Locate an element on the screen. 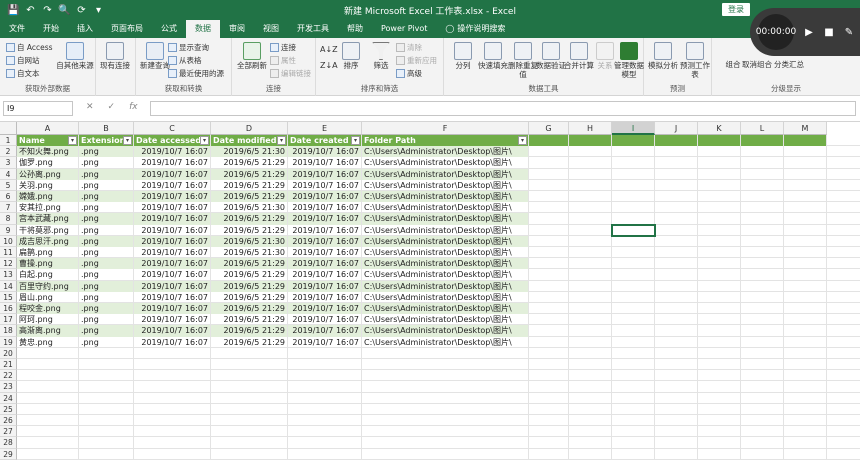  tab-10: Power Pivot is located at coordinates (404, 29).